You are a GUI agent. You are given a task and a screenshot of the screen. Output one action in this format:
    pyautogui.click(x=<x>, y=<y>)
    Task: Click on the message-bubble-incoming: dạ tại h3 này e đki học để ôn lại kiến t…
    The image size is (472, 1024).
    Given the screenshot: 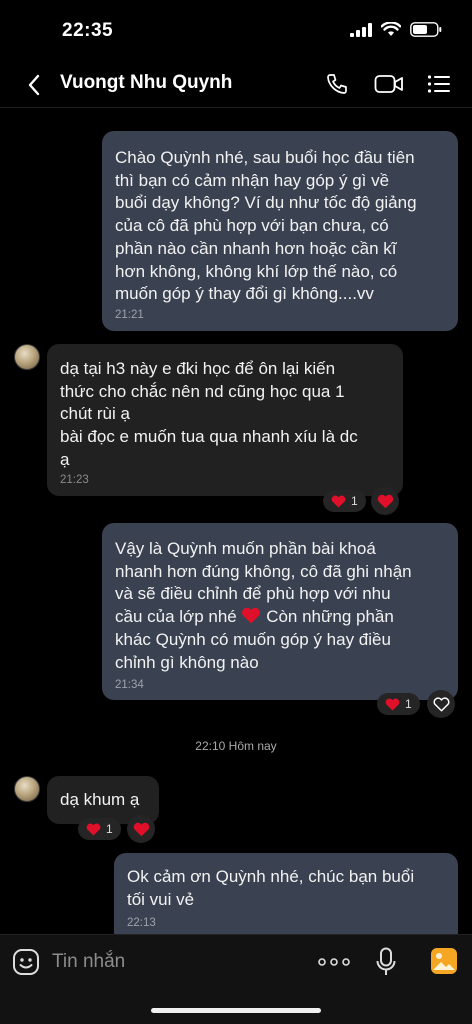 What is the action you would take?
    pyautogui.click(x=225, y=420)
    